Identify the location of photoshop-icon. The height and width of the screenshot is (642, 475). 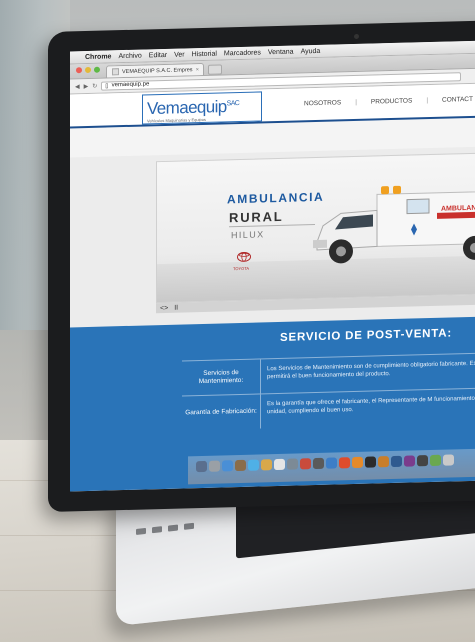
(396, 461).